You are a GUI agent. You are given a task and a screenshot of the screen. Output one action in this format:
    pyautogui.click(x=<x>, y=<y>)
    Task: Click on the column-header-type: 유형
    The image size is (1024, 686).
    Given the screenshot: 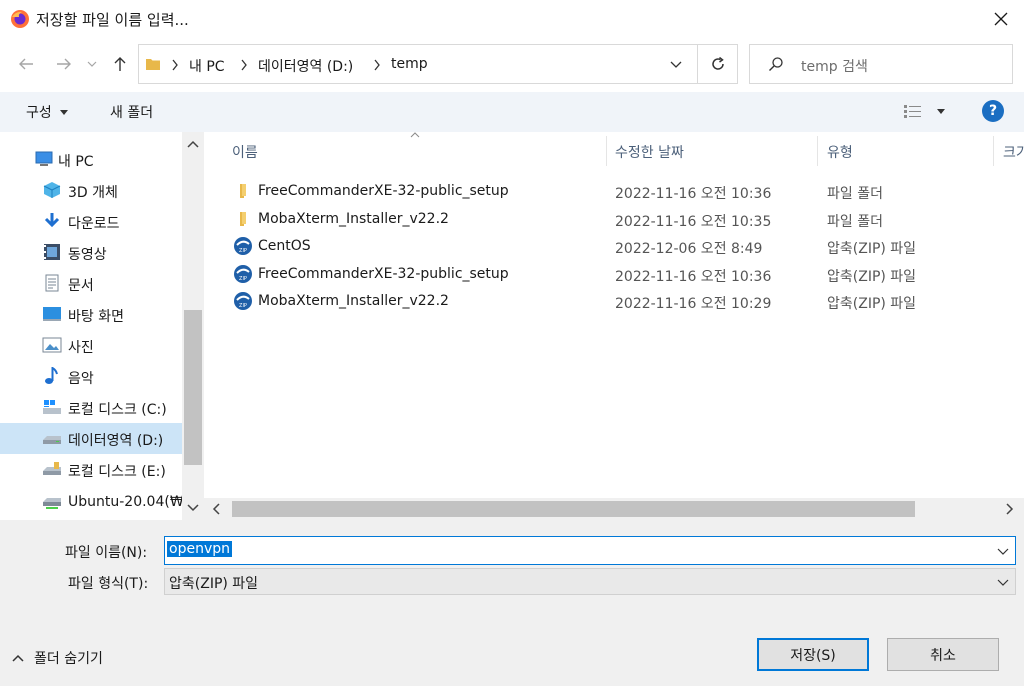 What is the action you would take?
    pyautogui.click(x=840, y=152)
    